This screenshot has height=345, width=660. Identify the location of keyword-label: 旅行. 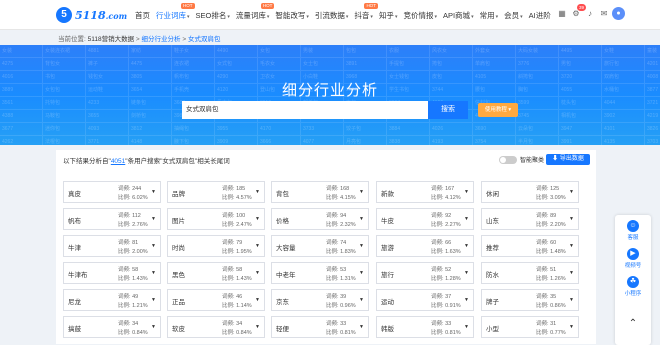
(387, 275).